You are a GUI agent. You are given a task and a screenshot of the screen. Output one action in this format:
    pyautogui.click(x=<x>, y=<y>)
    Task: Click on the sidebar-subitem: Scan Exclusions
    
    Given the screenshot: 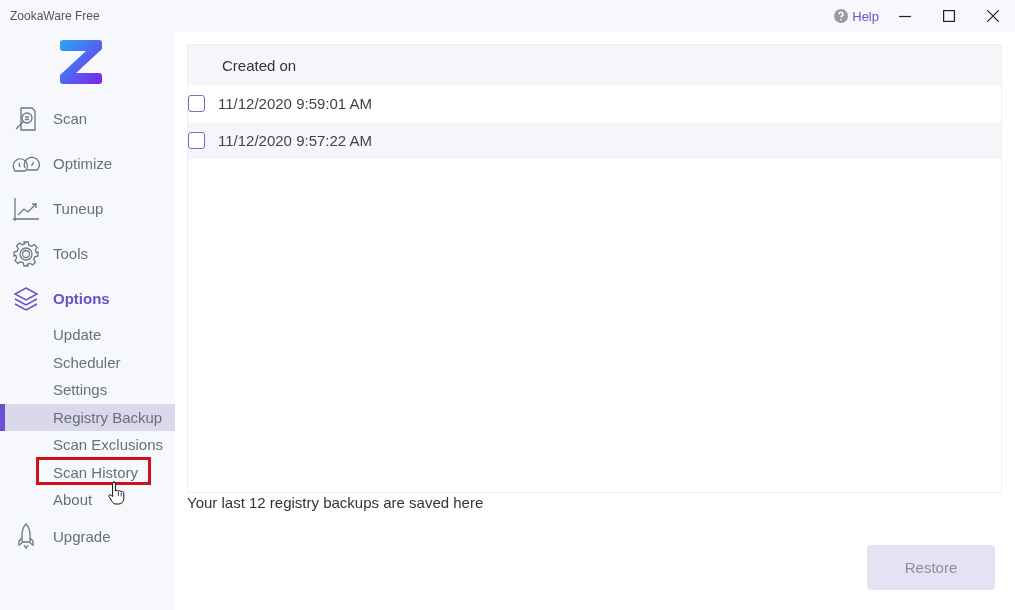 What is the action you would take?
    pyautogui.click(x=87, y=445)
    